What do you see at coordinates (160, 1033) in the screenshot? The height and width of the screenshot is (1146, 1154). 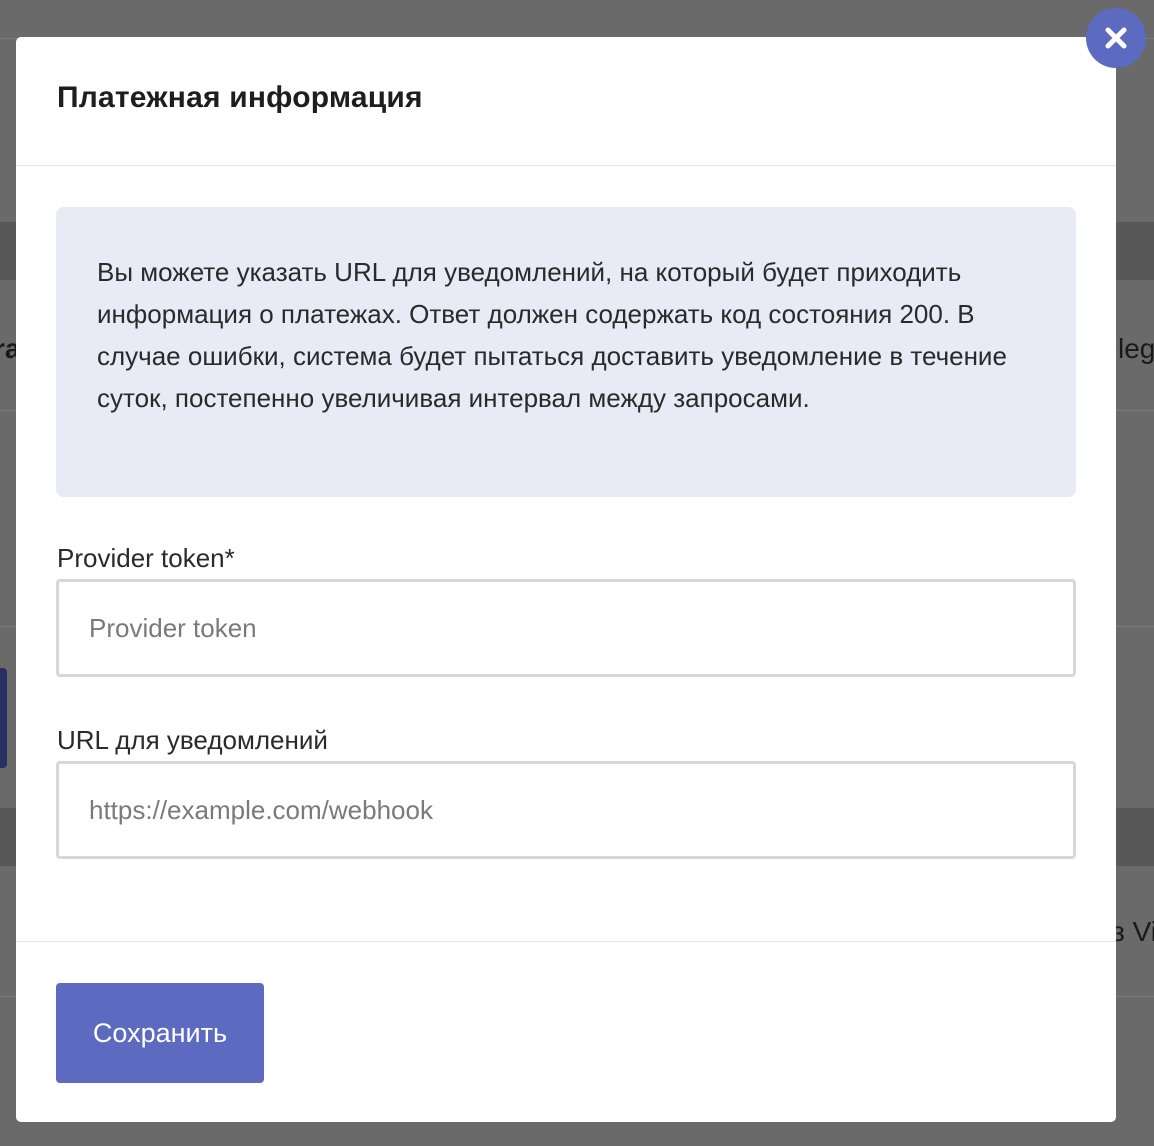 I see `save-button: Сохранить` at bounding box center [160, 1033].